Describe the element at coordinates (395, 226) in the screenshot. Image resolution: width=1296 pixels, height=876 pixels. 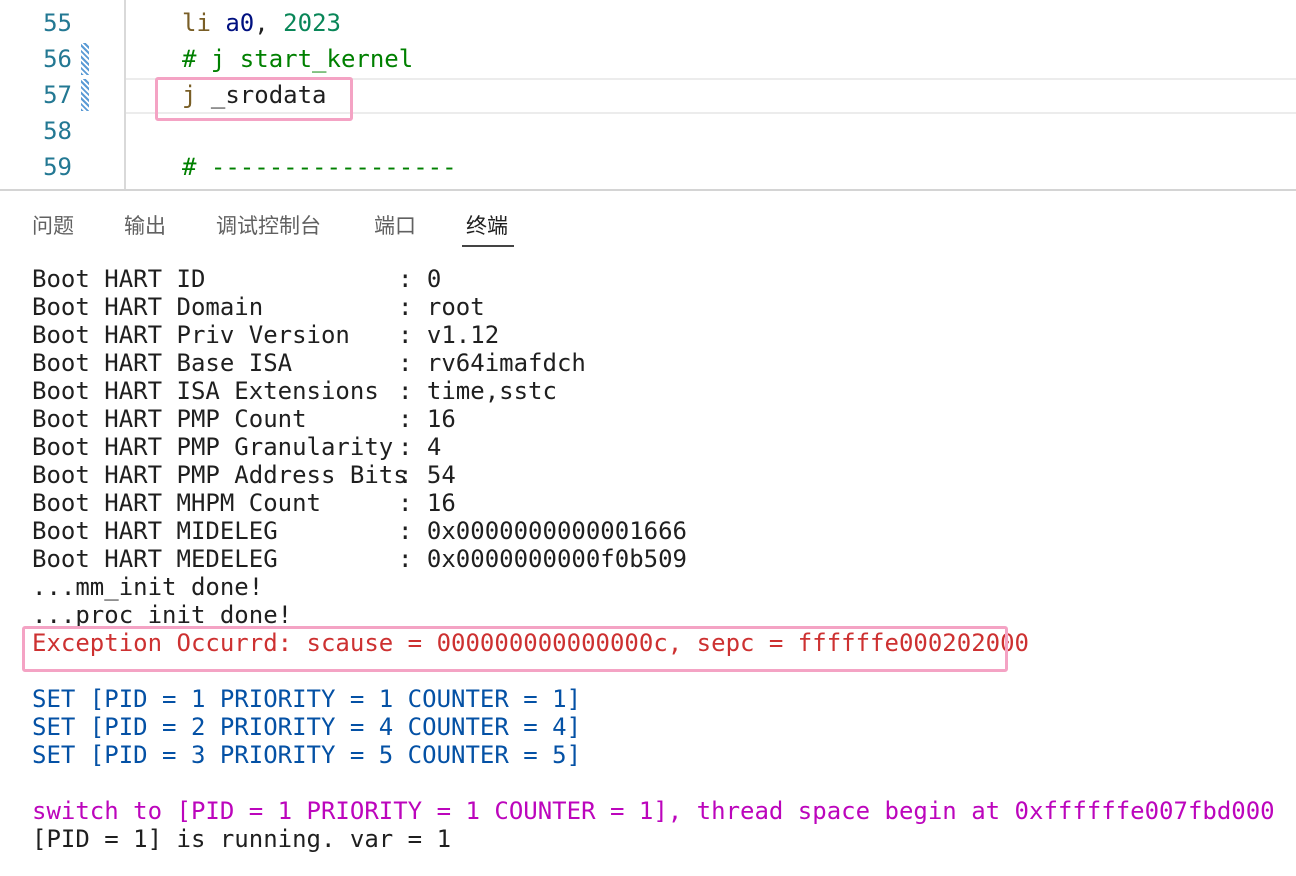
I see `tab-ports: 端口` at that location.